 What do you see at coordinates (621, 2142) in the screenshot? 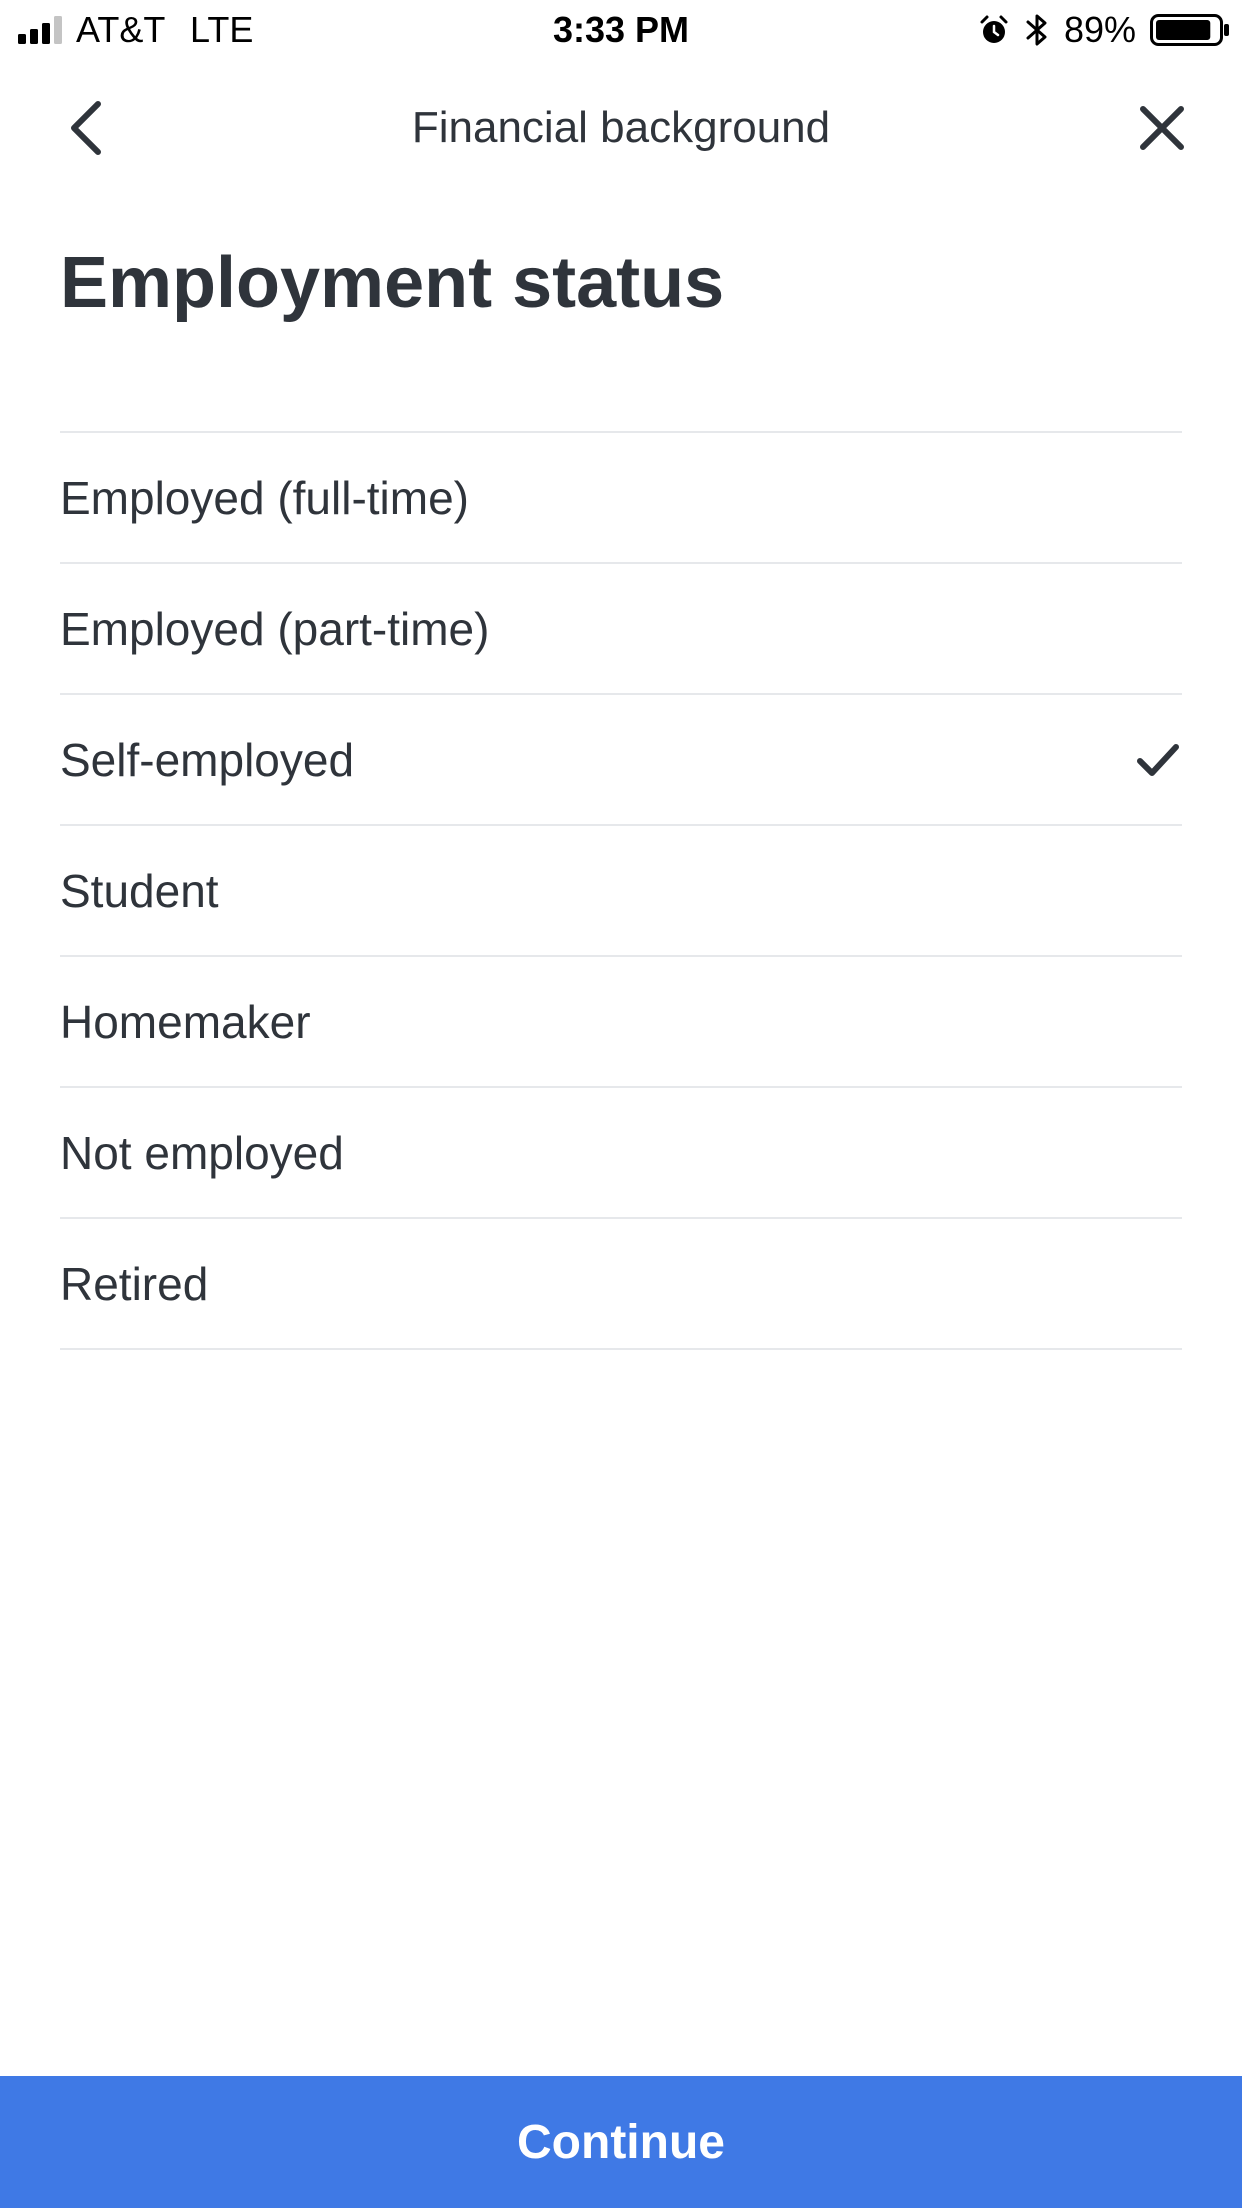
I see `continue-button: Continue` at bounding box center [621, 2142].